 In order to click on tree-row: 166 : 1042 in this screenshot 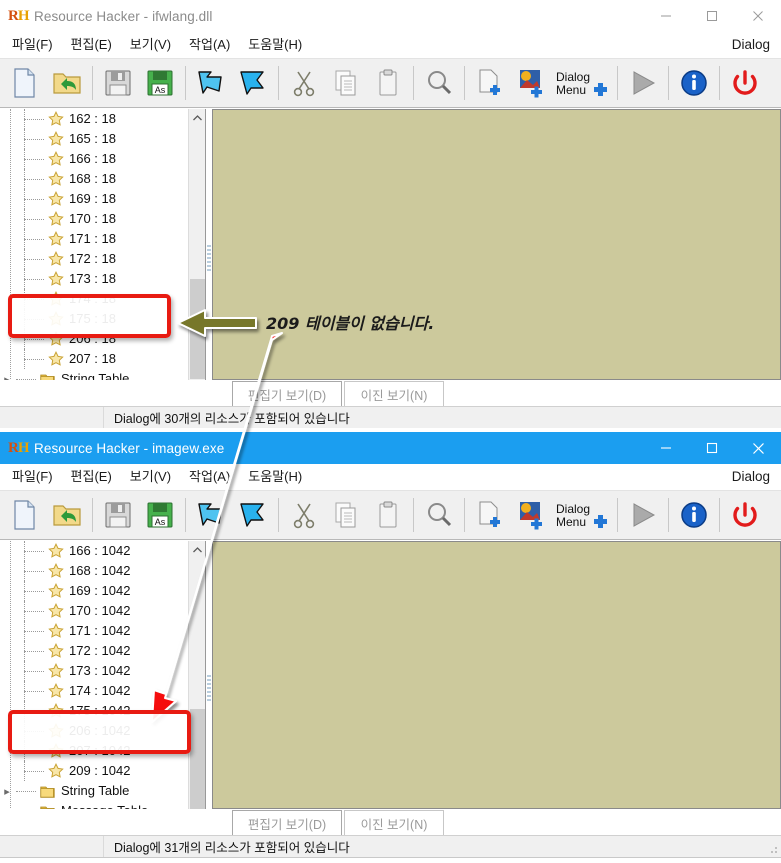, I will do `click(94, 551)`.